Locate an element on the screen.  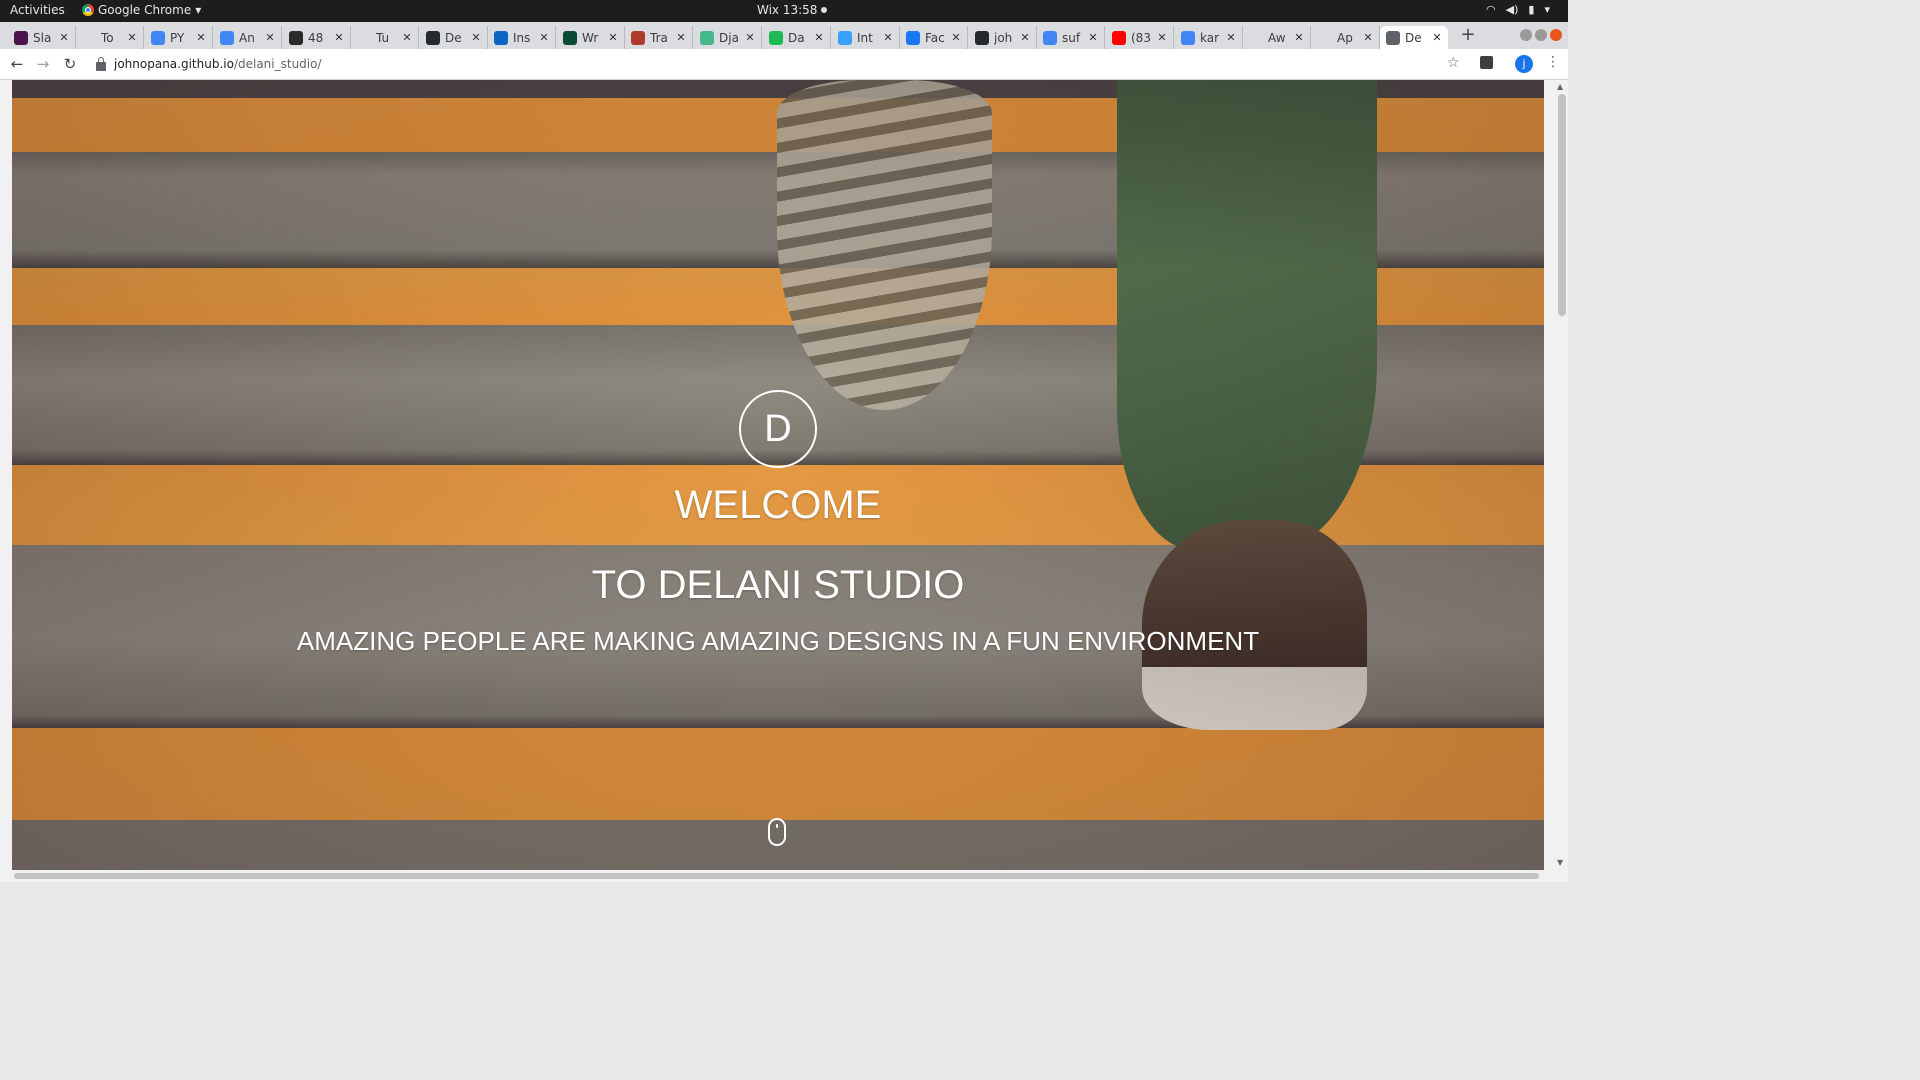
browser-tab: Ap ✕ is located at coordinates (1346, 37).